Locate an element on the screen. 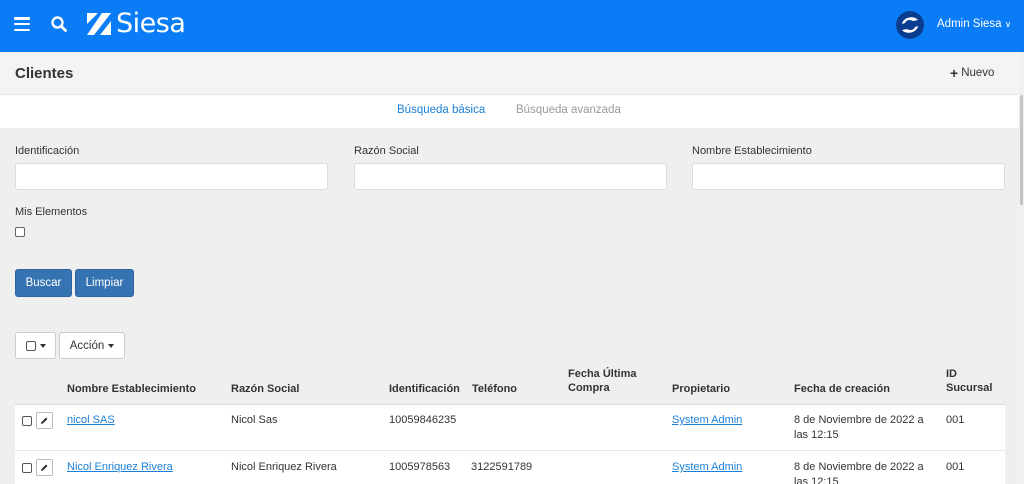  col-fecha-ultima-compra: Fecha Última Compra is located at coordinates (608, 381).